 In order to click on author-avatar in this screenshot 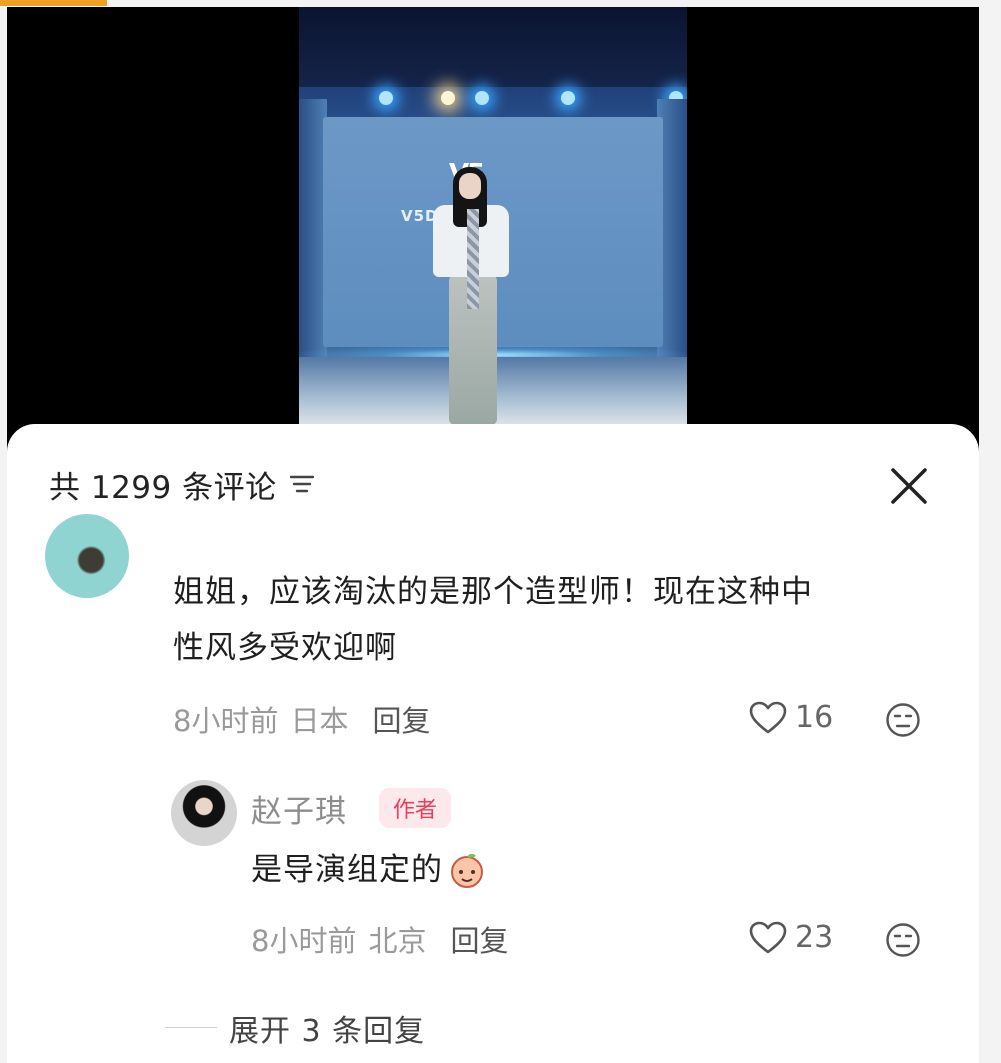, I will do `click(204, 813)`.